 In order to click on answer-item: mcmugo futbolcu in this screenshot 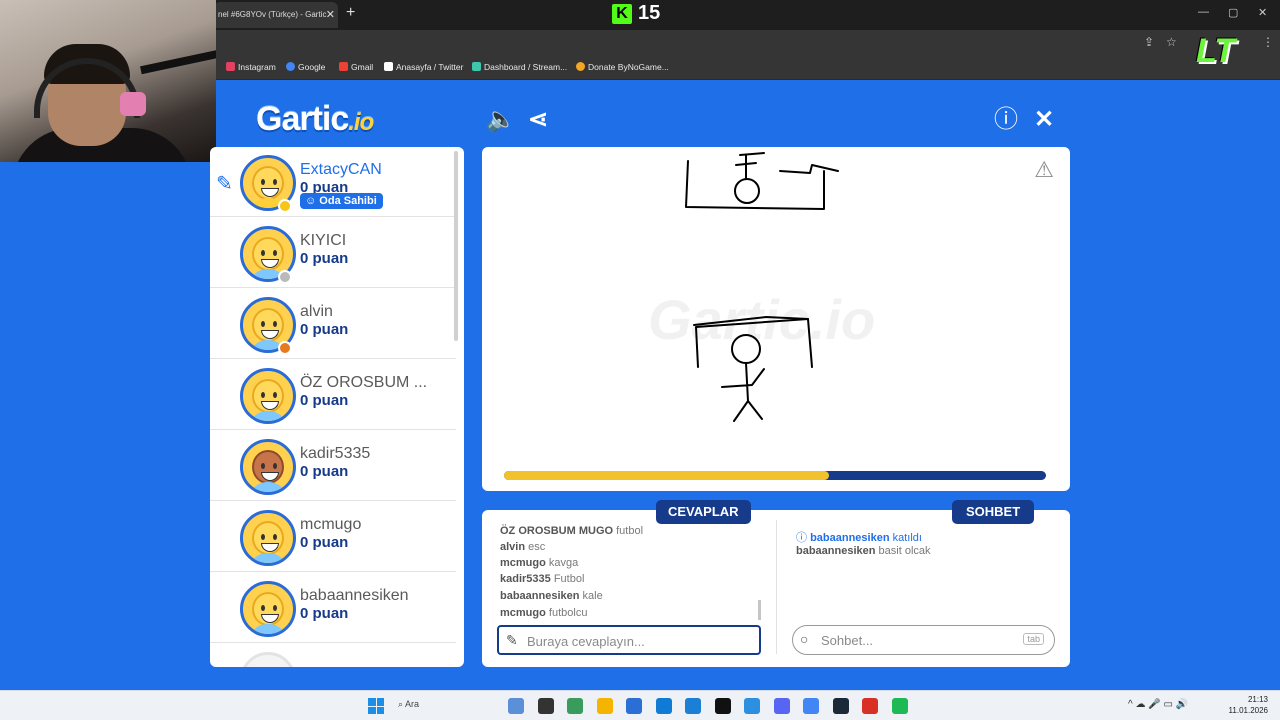, I will do `click(544, 613)`.